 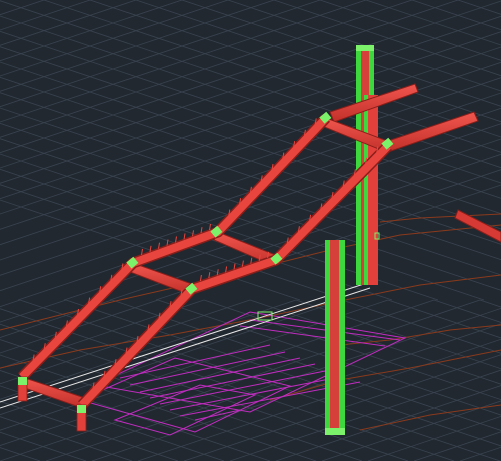 What do you see at coordinates (371, 190) in the screenshot?
I see `column-back-right` at bounding box center [371, 190].